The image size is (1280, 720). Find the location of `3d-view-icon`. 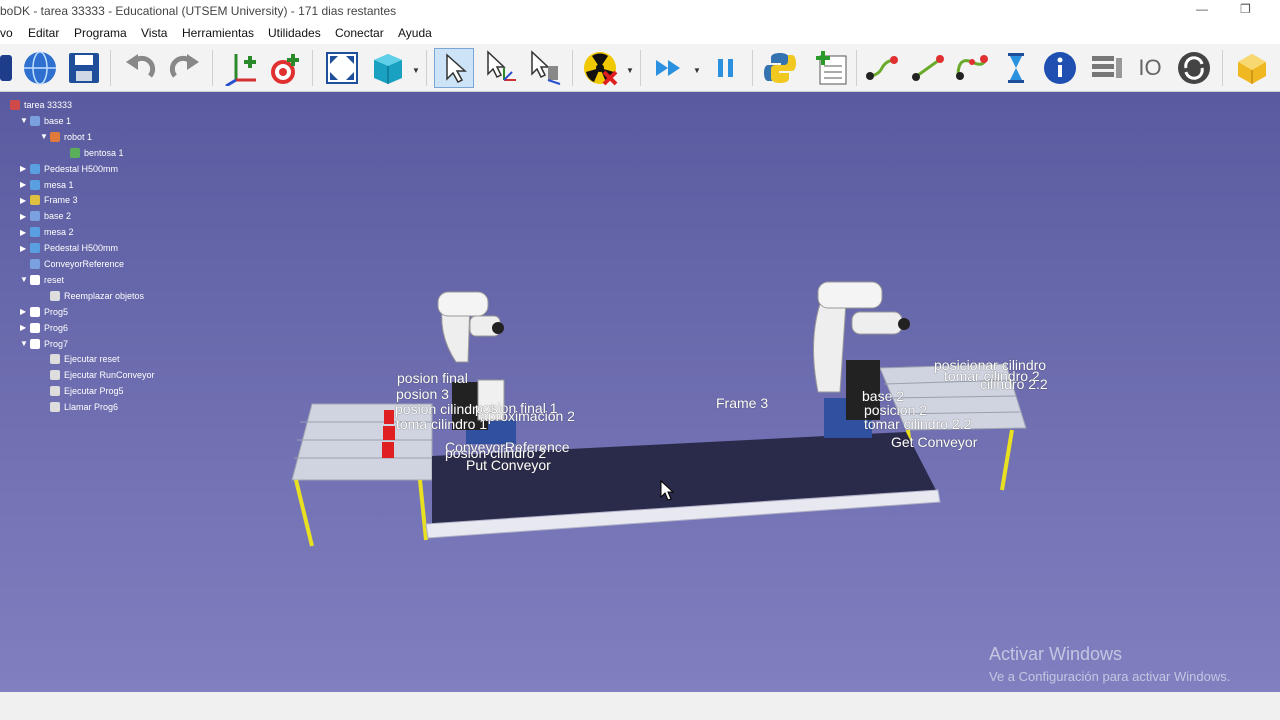

3d-view-icon is located at coordinates (386, 68).